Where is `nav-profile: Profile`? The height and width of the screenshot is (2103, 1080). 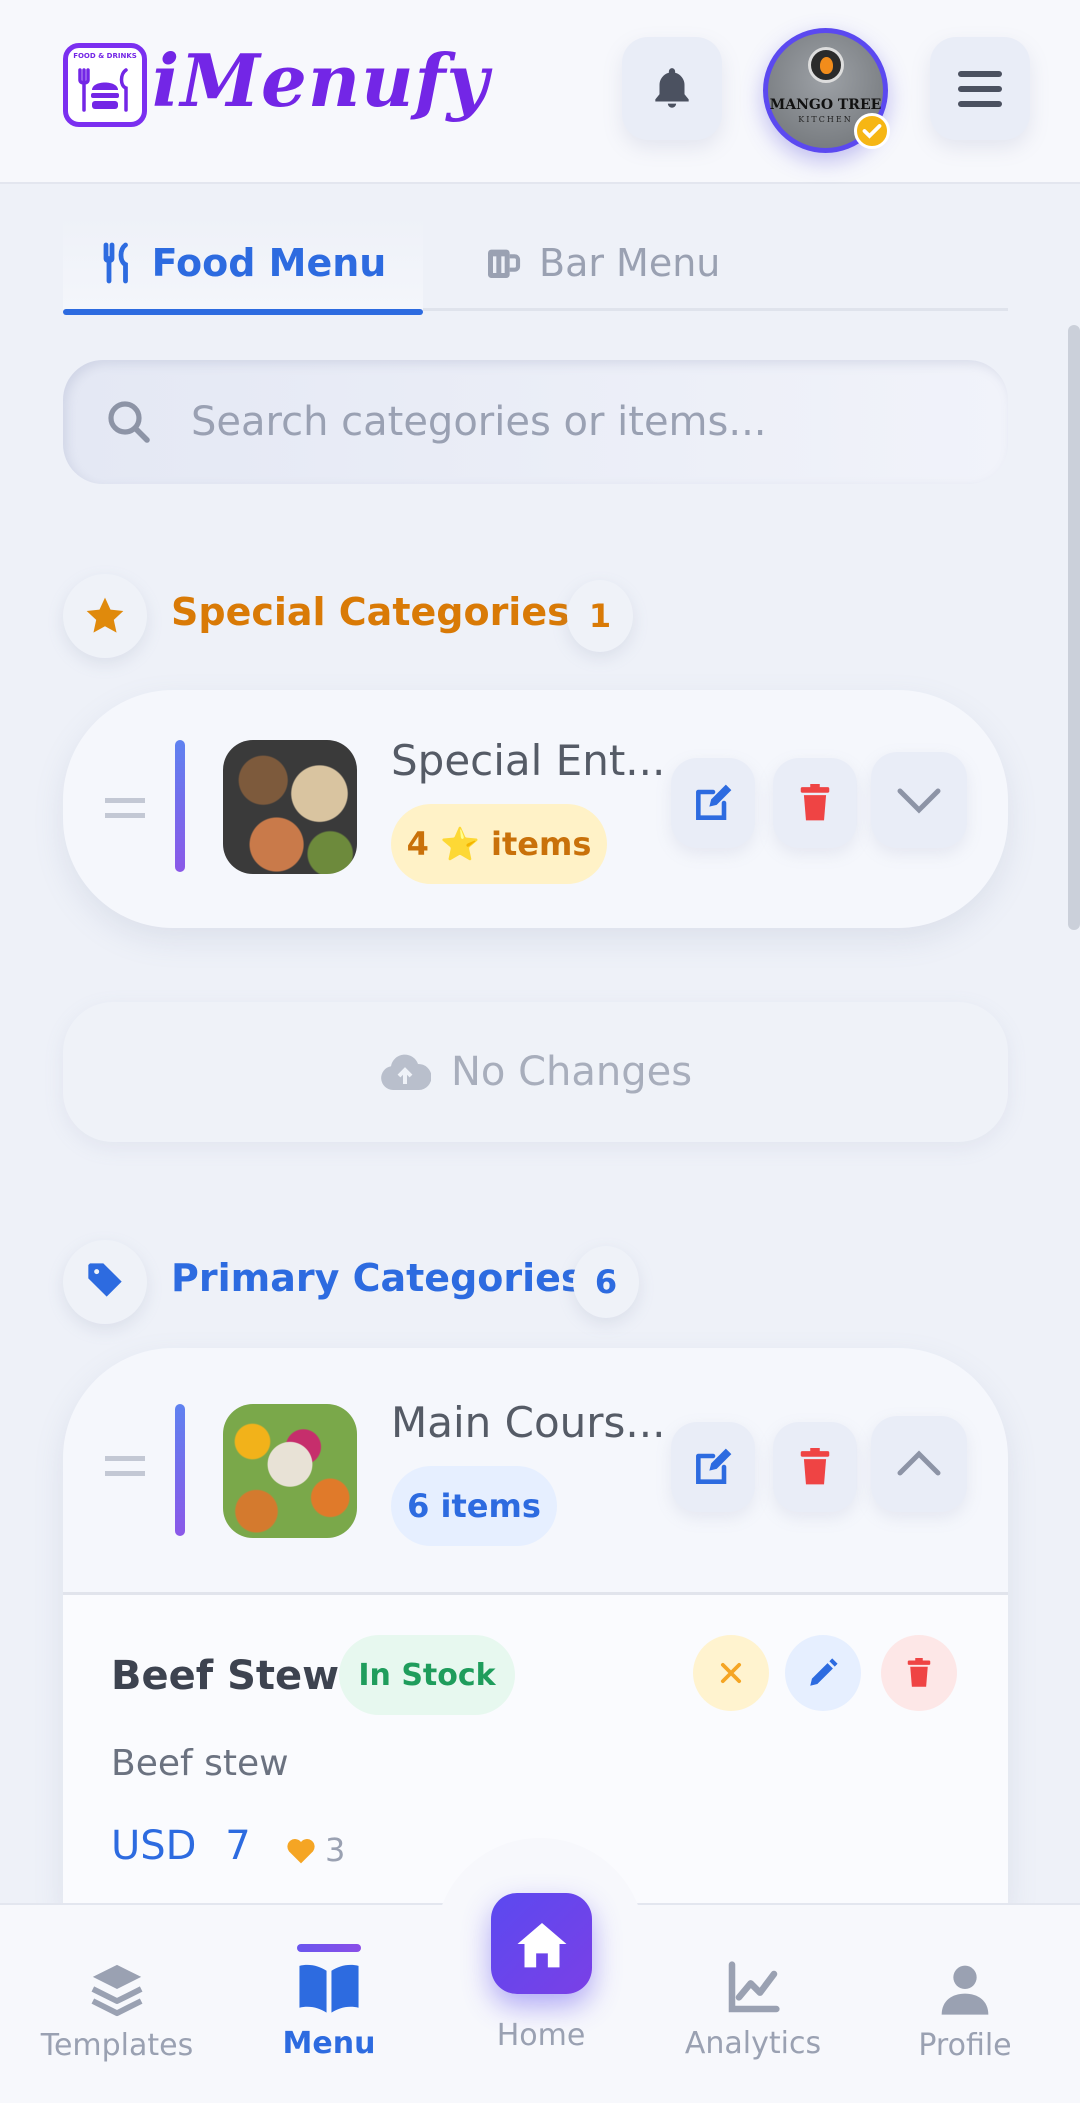 nav-profile: Profile is located at coordinates (965, 2011).